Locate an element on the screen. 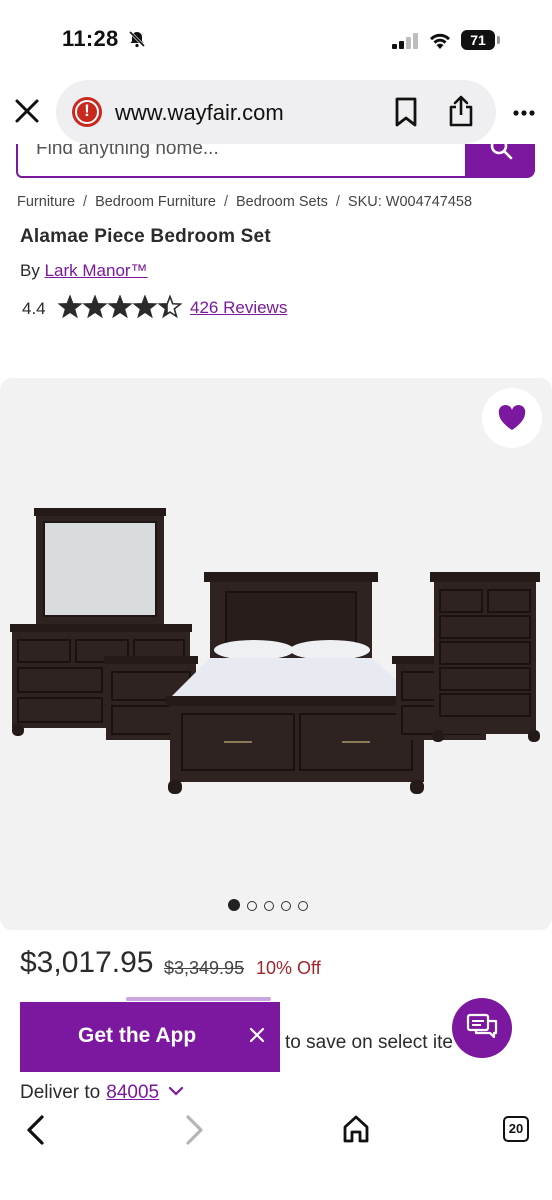  share-icon is located at coordinates (461, 111).